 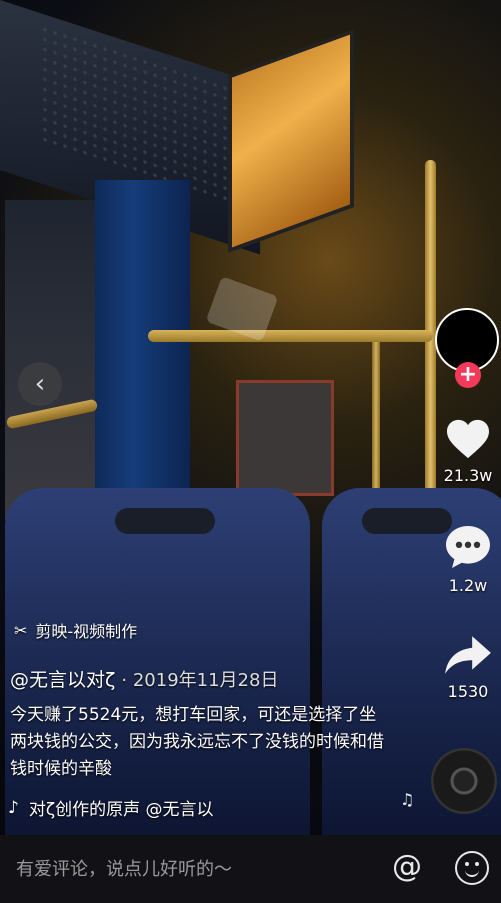 What do you see at coordinates (468, 547) in the screenshot?
I see `comment-bubble-icon` at bounding box center [468, 547].